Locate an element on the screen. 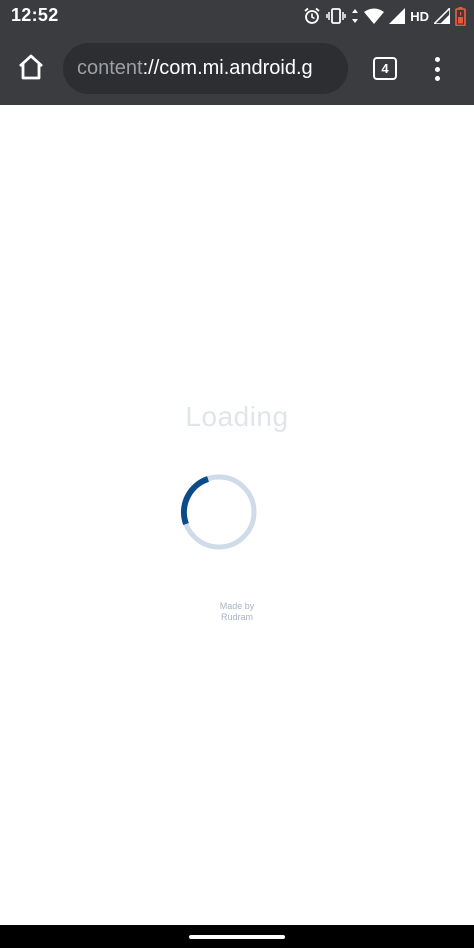 The width and height of the screenshot is (474, 948). url-bar: content://com.mi.android.g is located at coordinates (205, 68).